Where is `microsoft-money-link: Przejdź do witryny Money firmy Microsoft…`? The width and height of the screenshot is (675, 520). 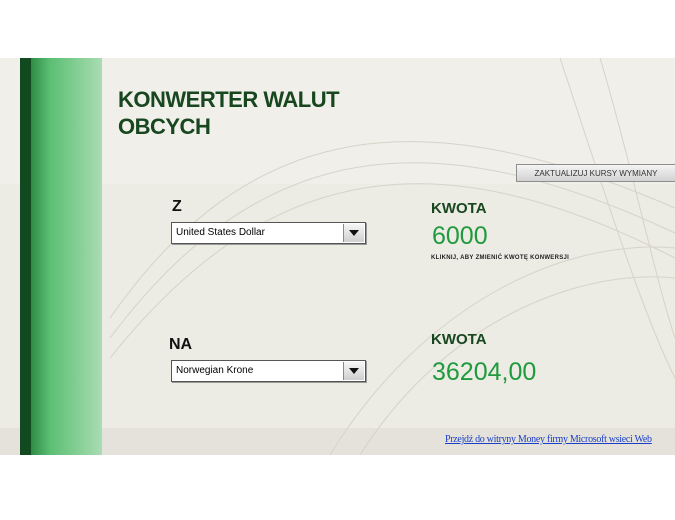
microsoft-money-link: Przejdź do witryny Money firmy Microsoft… is located at coordinates (548, 439).